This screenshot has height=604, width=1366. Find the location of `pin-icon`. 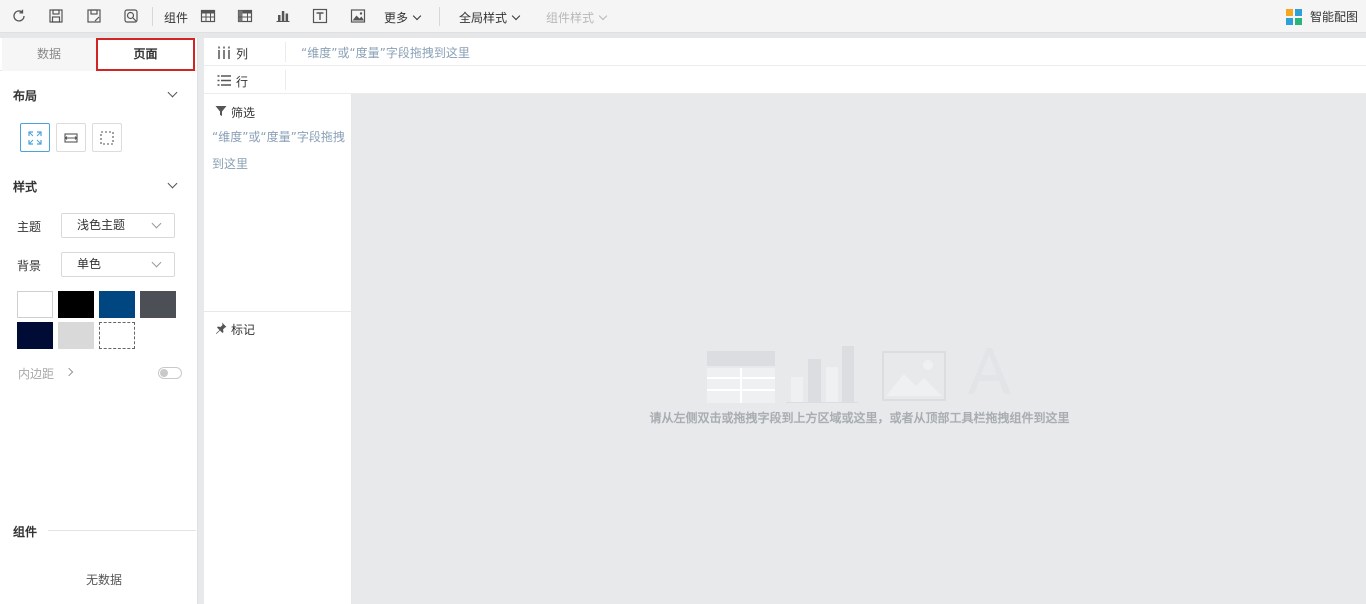

pin-icon is located at coordinates (221, 328).